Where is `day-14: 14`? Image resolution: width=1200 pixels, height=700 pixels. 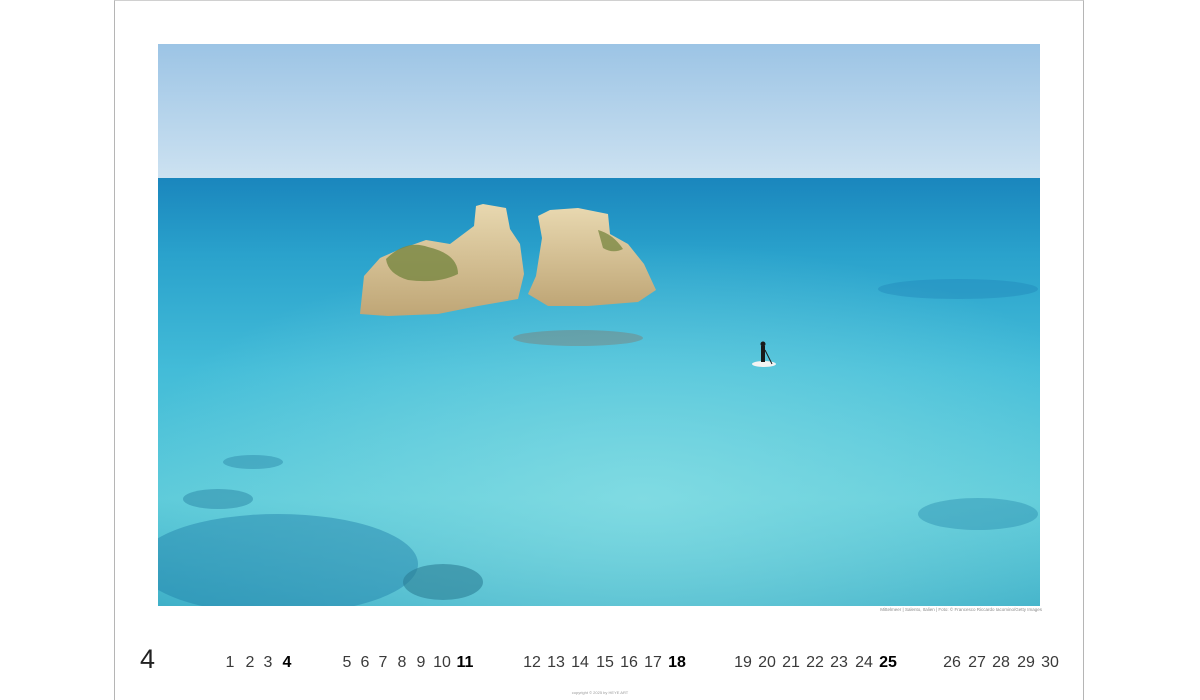
day-14: 14 is located at coordinates (580, 662).